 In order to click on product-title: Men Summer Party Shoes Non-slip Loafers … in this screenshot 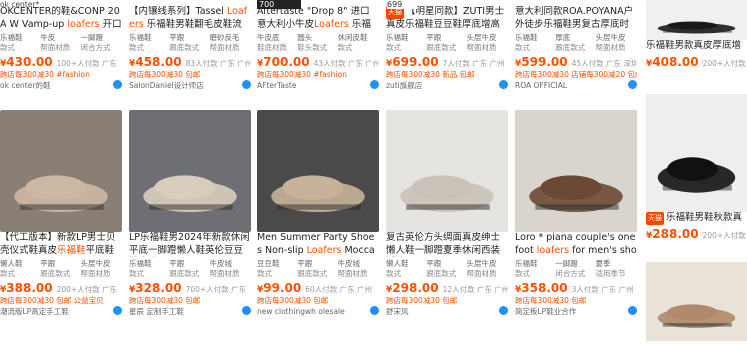, I will do `click(318, 244)`.